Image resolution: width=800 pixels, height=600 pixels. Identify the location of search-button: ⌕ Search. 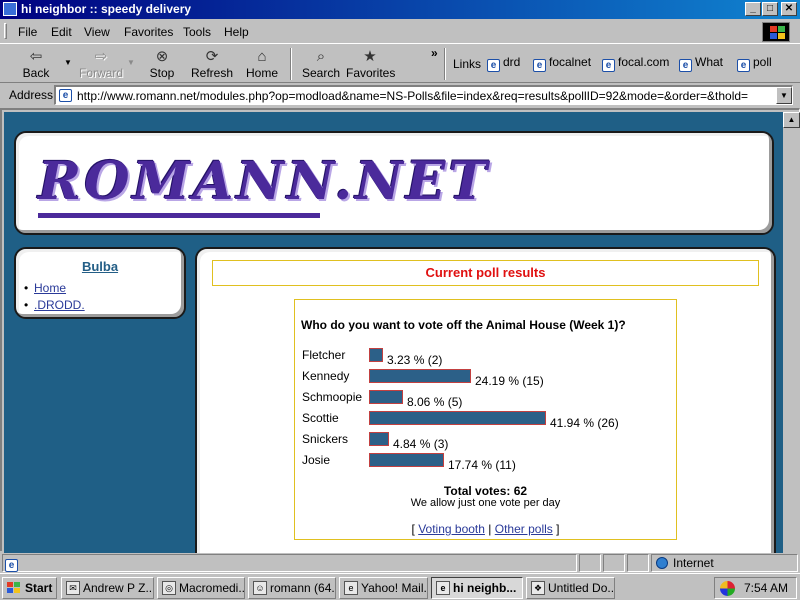
(321, 64).